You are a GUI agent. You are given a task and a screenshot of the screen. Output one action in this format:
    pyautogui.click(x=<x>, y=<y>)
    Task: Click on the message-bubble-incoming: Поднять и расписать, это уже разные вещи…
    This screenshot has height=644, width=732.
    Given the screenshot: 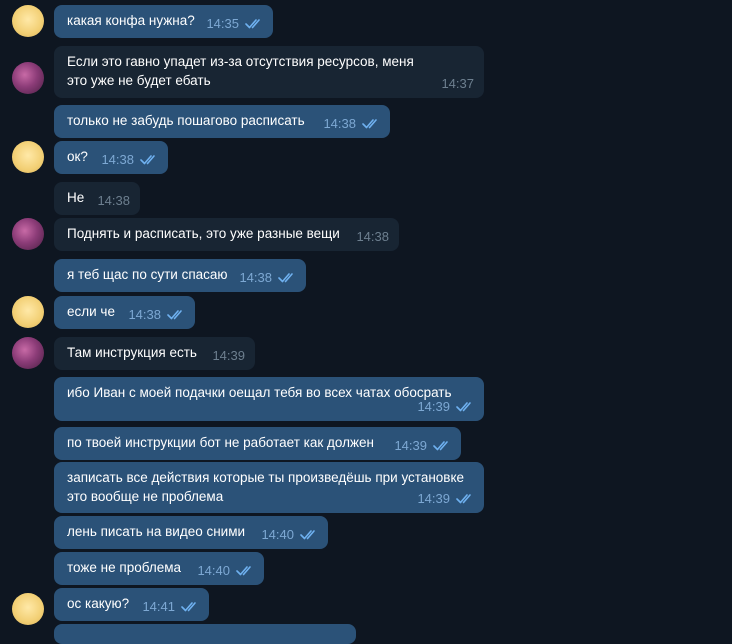 What is the action you would take?
    pyautogui.click(x=226, y=234)
    